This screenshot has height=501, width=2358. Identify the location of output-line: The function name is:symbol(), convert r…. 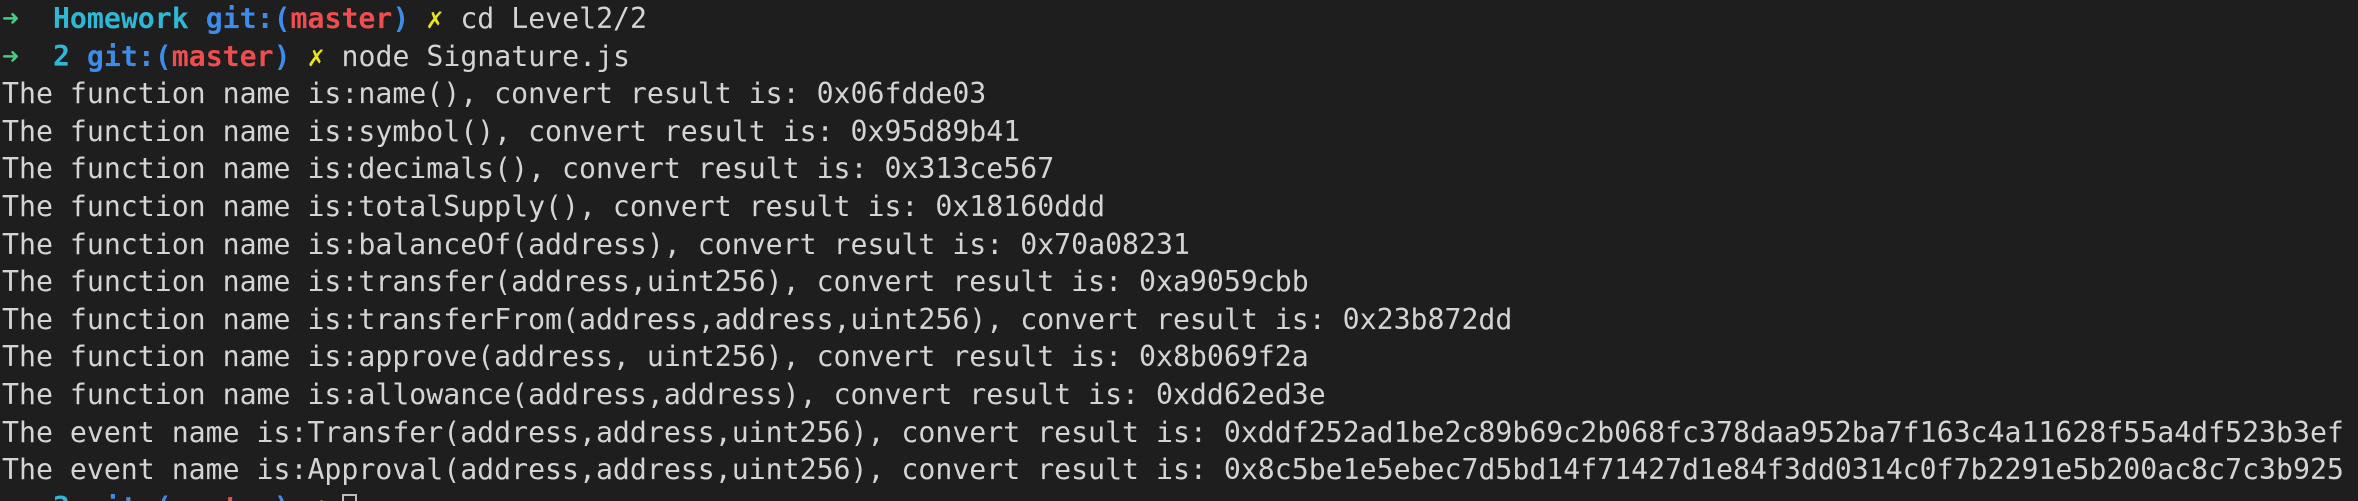
(511, 131).